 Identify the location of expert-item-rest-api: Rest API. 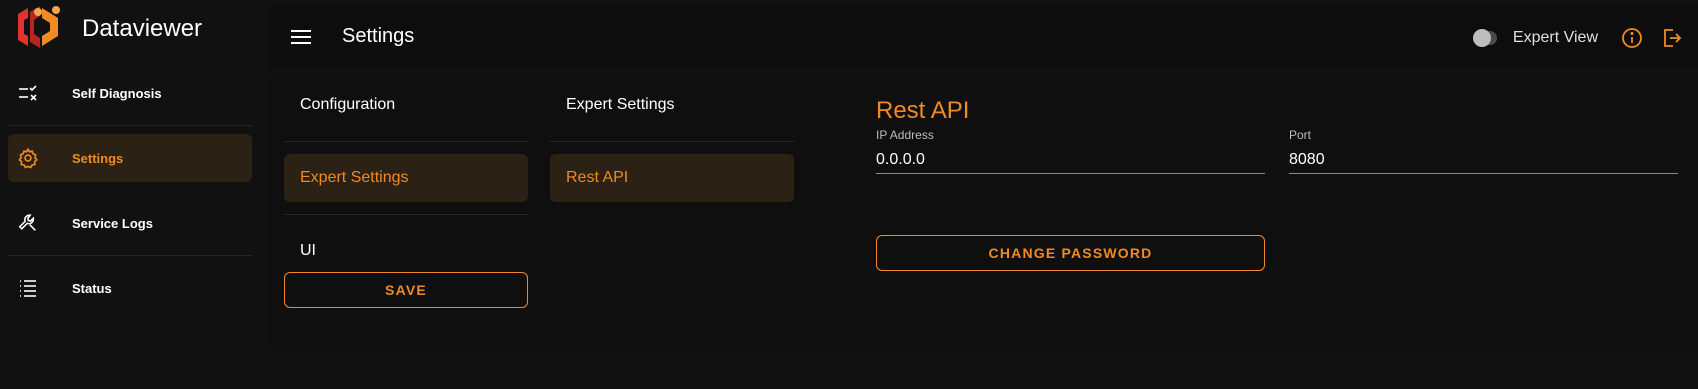
(672, 178).